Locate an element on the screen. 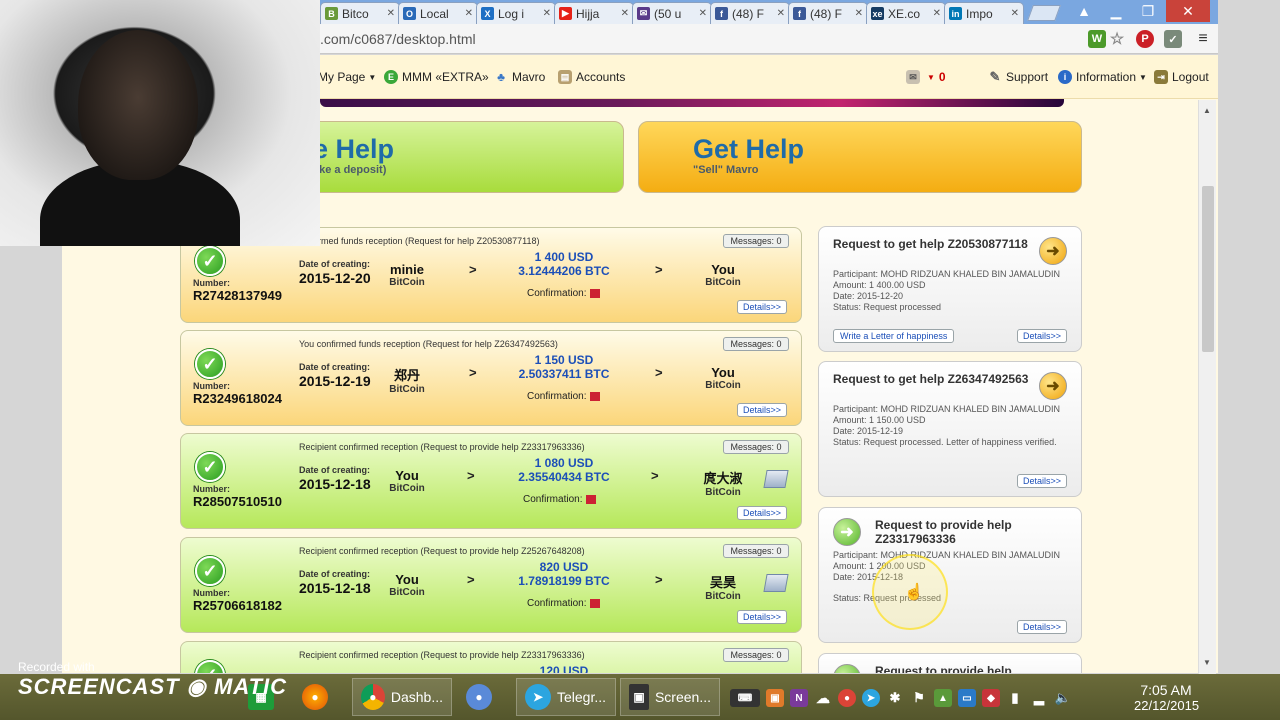 The width and height of the screenshot is (1280, 720). taskbar-firefox: ● is located at coordinates (318, 697).